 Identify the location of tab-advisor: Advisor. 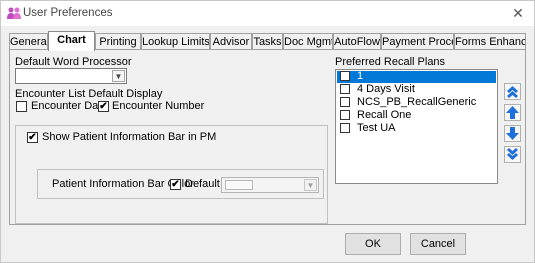
(231, 41).